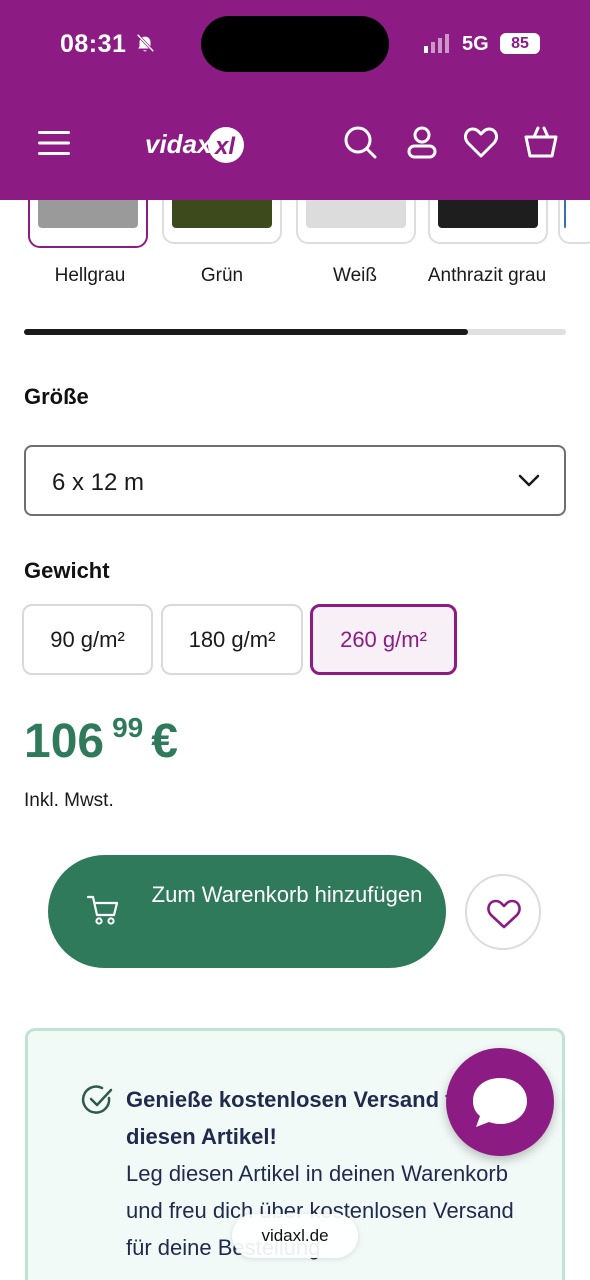 Image resolution: width=590 pixels, height=1280 pixels. What do you see at coordinates (488, 222) in the screenshot?
I see `swatch-anthrazit` at bounding box center [488, 222].